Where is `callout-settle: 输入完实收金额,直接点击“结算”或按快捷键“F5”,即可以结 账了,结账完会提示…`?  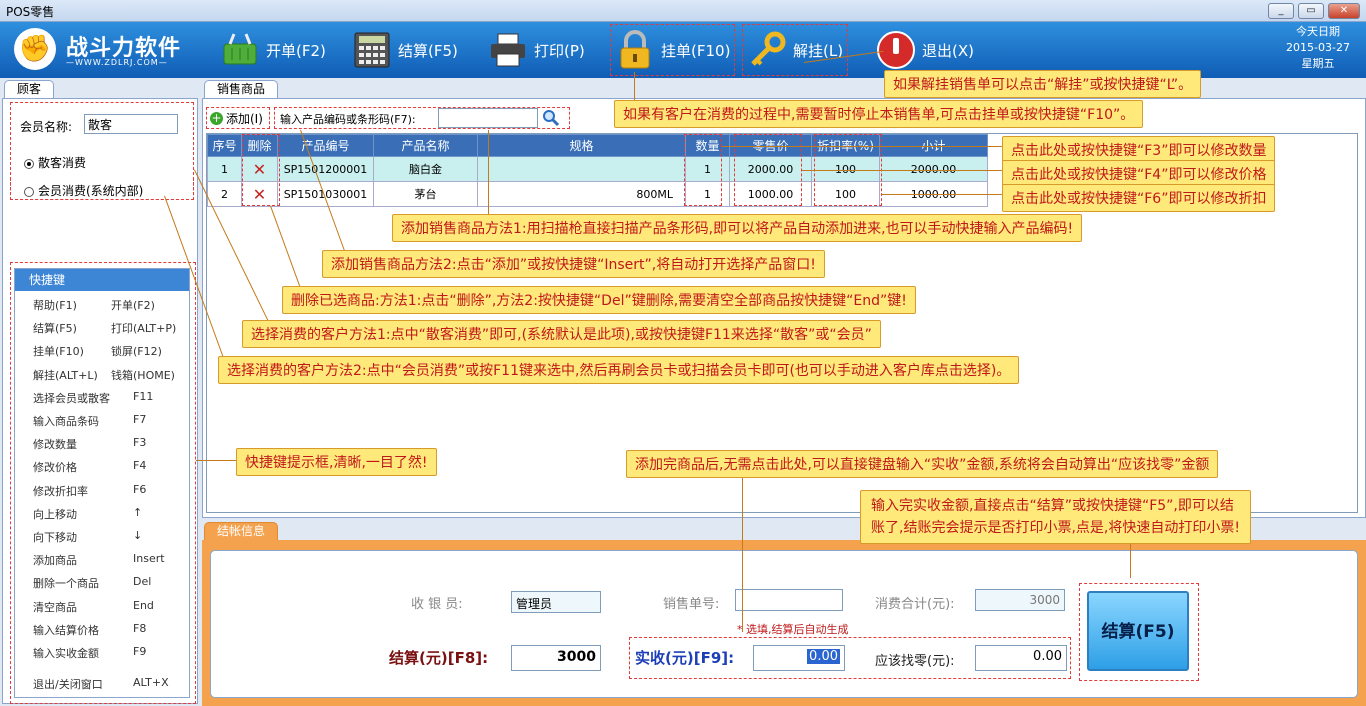
callout-settle: 输入完实收金额,直接点击“结算”或按快捷键“F5”,即可以结 账了,结账完会提示… is located at coordinates (1055, 517).